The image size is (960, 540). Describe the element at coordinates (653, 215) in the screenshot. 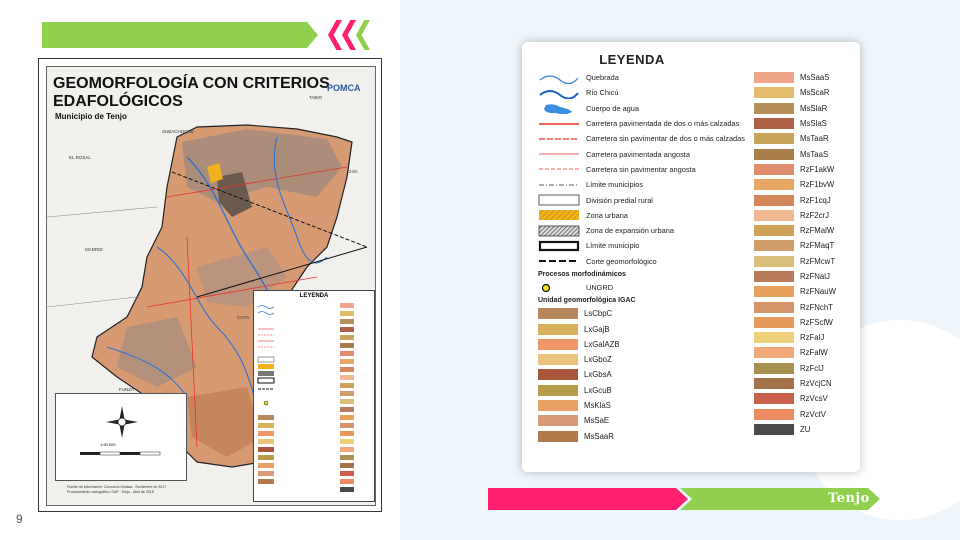

I see `legend-item: Zona urbana` at that location.